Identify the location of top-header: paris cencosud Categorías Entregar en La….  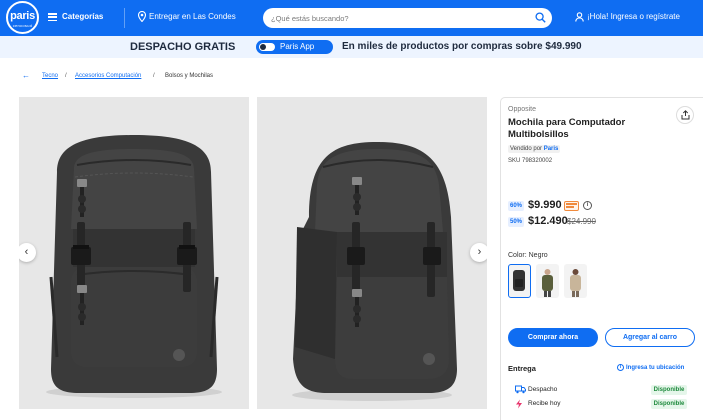
(351, 18).